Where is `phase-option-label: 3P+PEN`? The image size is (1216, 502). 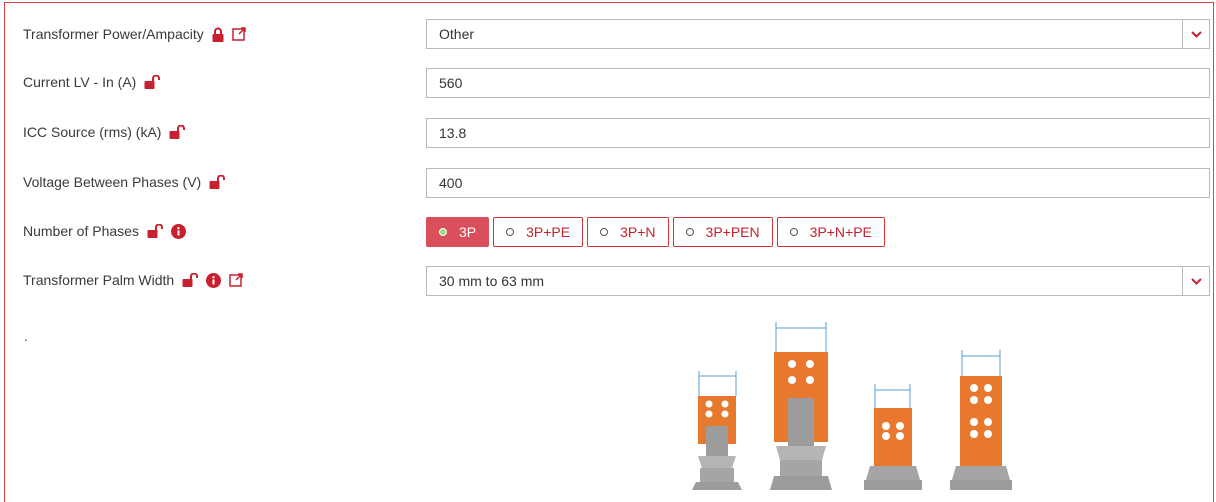
phase-option-label: 3P+PEN is located at coordinates (732, 232).